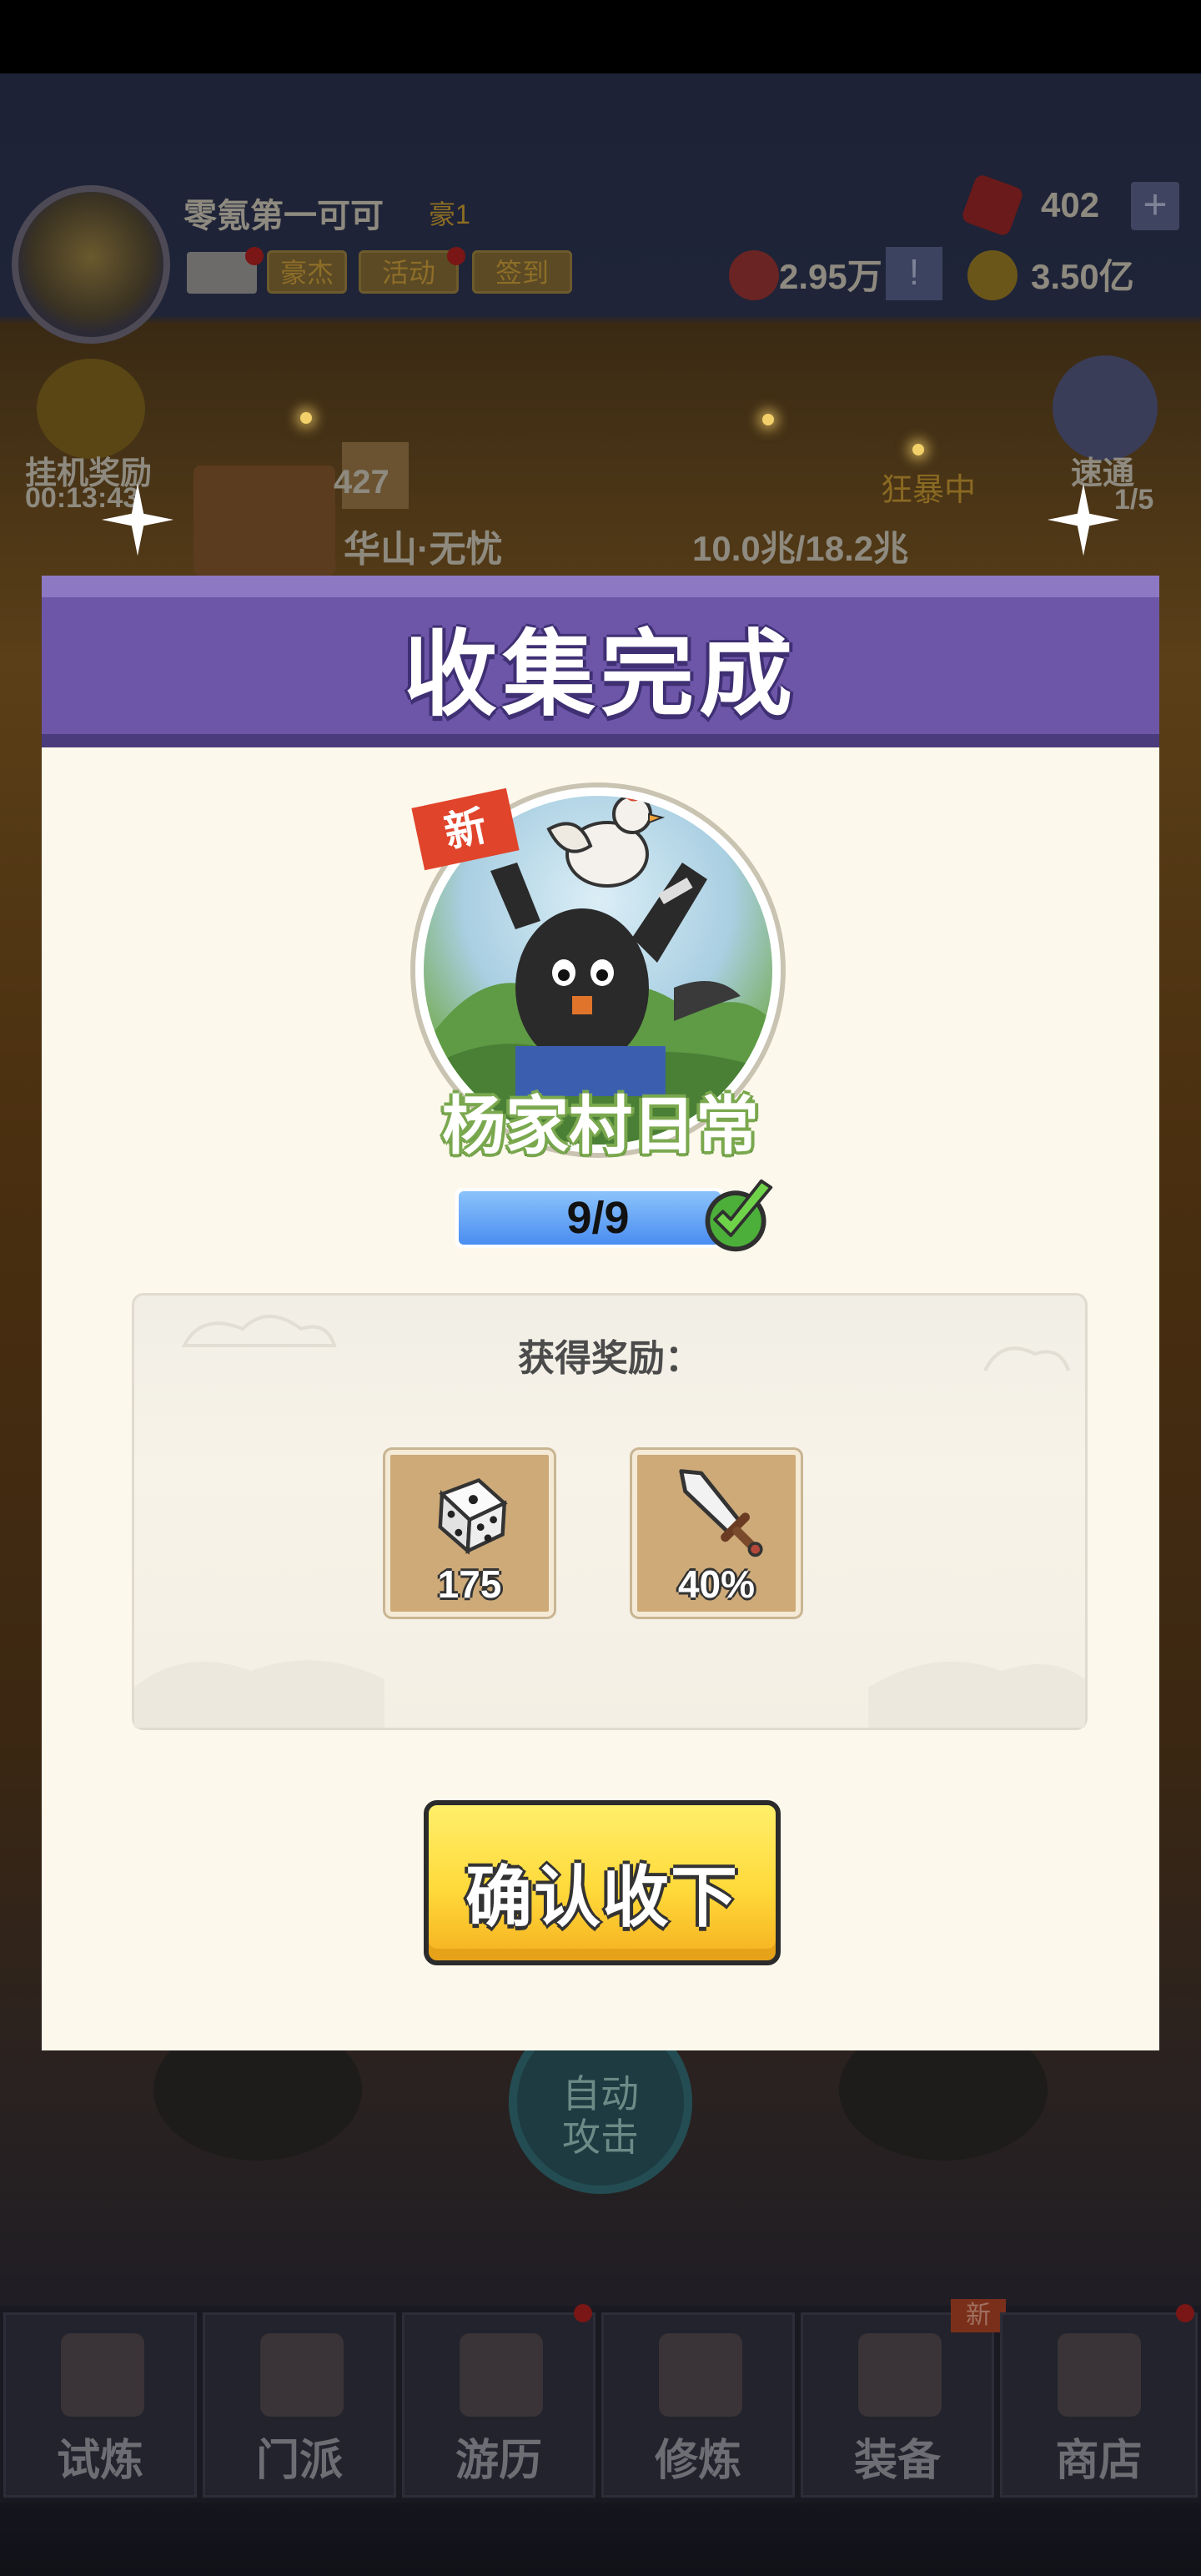 This screenshot has width=1201, height=2576. Describe the element at coordinates (450, 214) in the screenshot. I see `vip-badge: 豪1` at that location.